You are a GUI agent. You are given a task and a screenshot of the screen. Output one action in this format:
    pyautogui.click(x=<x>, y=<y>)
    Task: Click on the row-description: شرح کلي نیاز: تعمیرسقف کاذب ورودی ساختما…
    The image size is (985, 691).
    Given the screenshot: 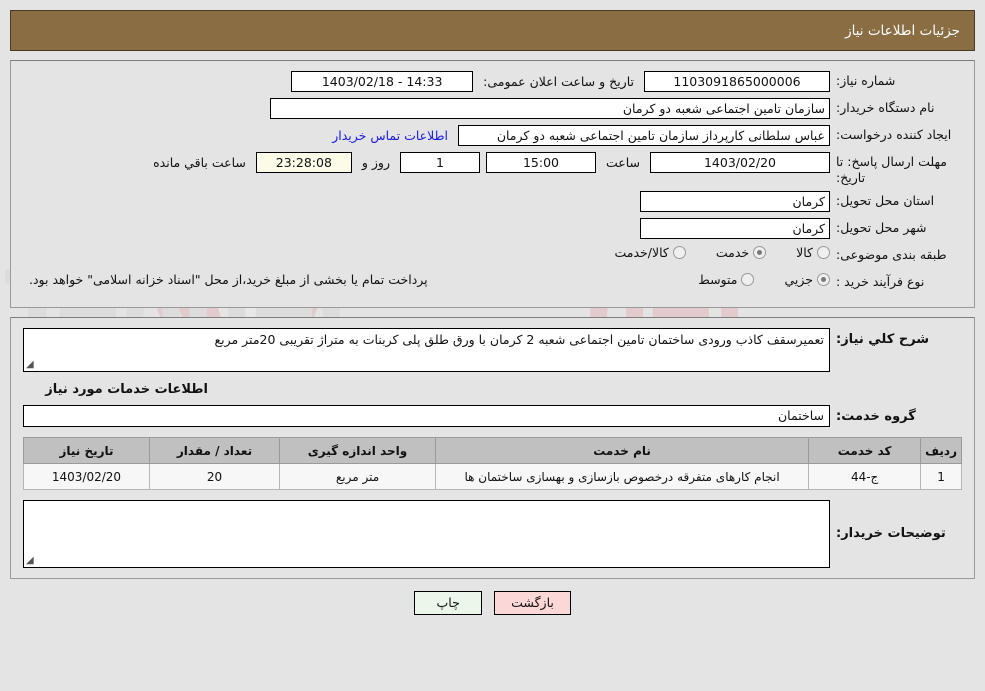 What is the action you would take?
    pyautogui.click(x=492, y=350)
    